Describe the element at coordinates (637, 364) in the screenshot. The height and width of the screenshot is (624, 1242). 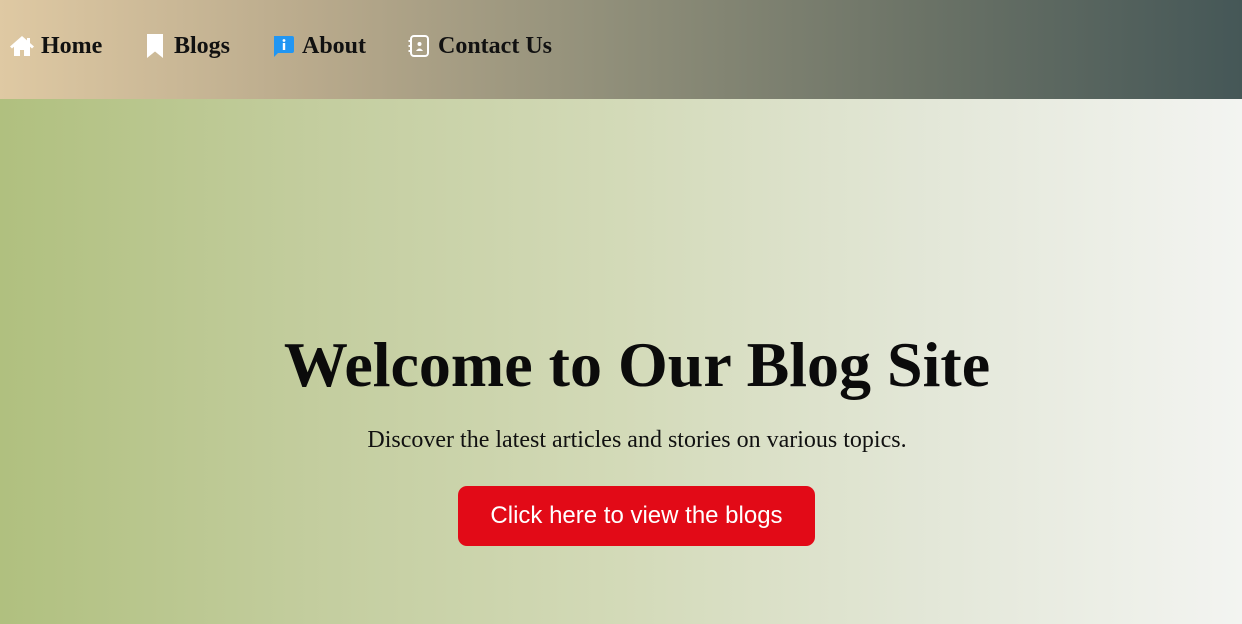
I see `hero-title: Welcome to Our Blog Site` at that location.